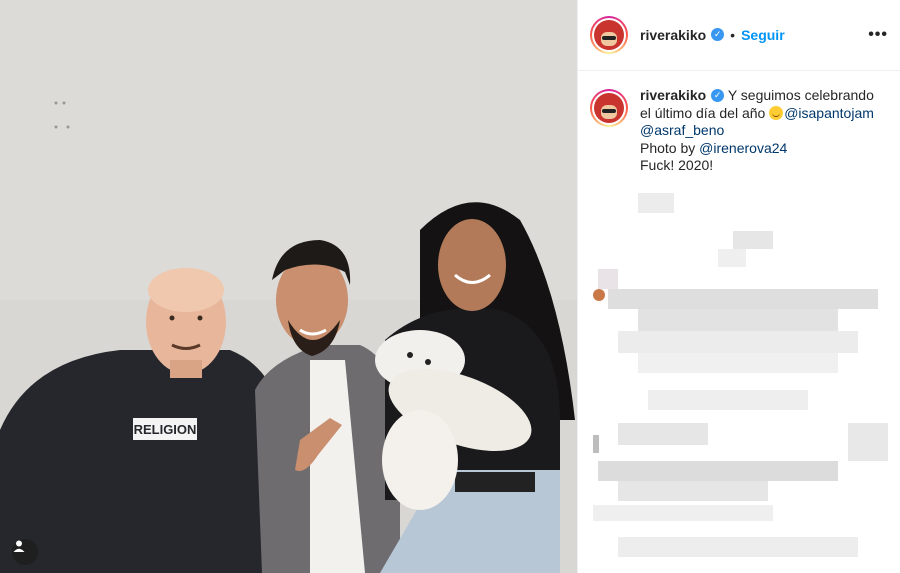 Image resolution: width=900 pixels, height=573 pixels. What do you see at coordinates (673, 95) in the screenshot?
I see `caption-username: riverakiko` at bounding box center [673, 95].